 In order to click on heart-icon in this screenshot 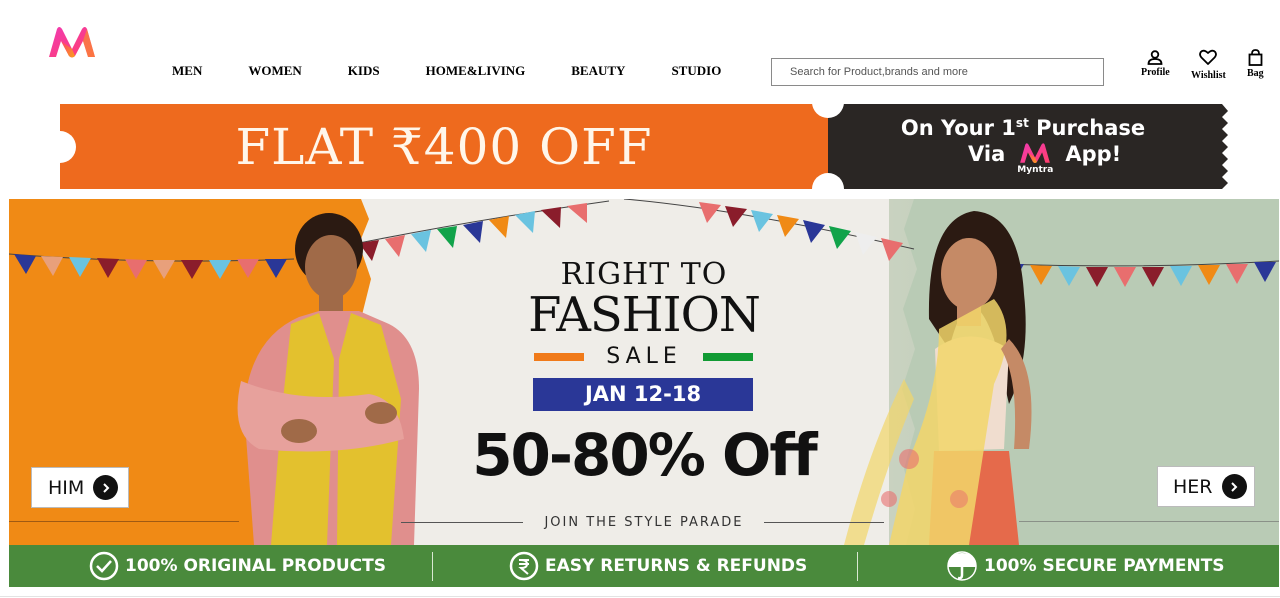, I will do `click(1208, 57)`.